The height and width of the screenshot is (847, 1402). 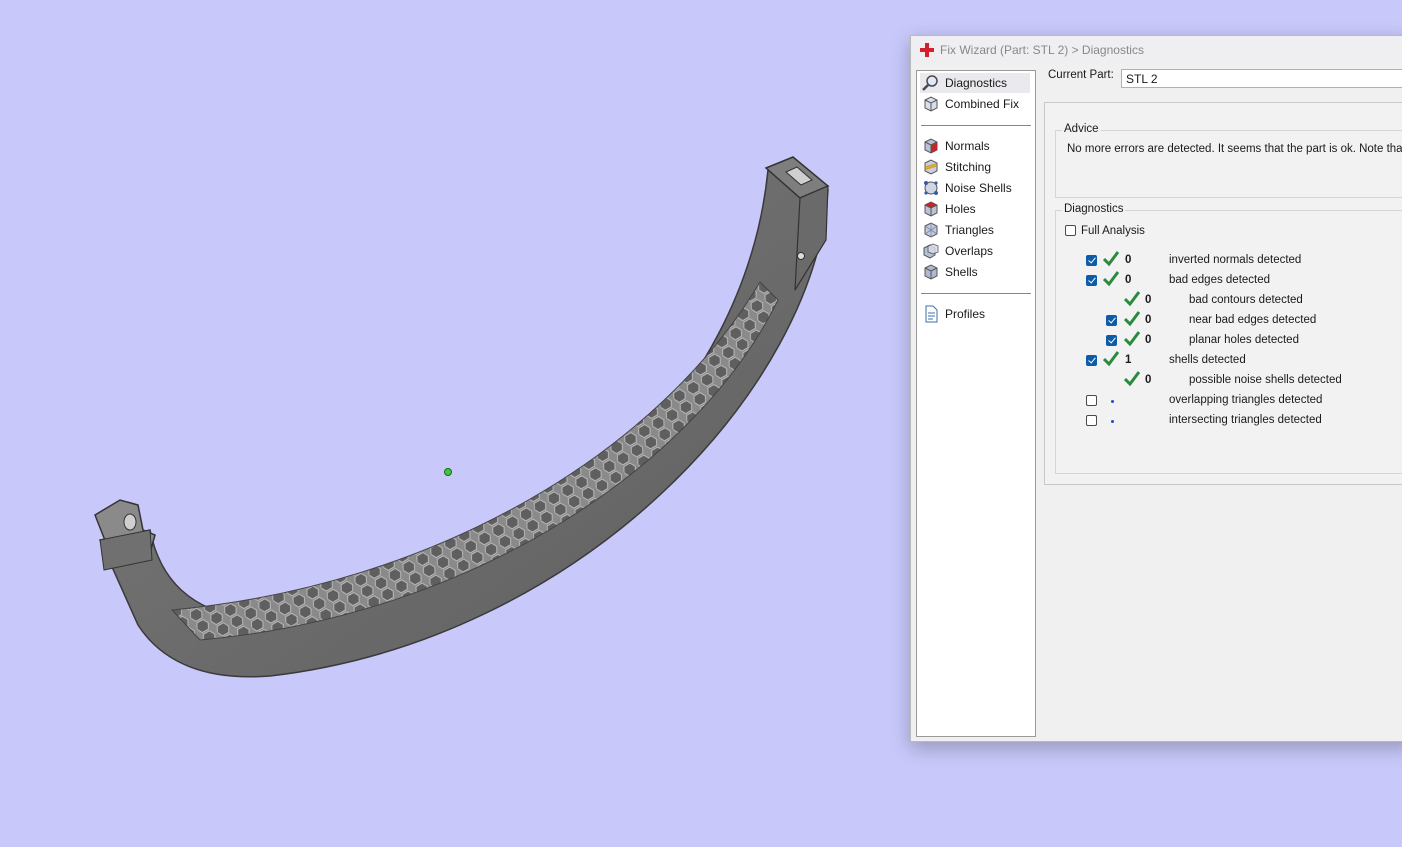 What do you see at coordinates (1111, 340) in the screenshot?
I see `planar-holes-checkbox` at bounding box center [1111, 340].